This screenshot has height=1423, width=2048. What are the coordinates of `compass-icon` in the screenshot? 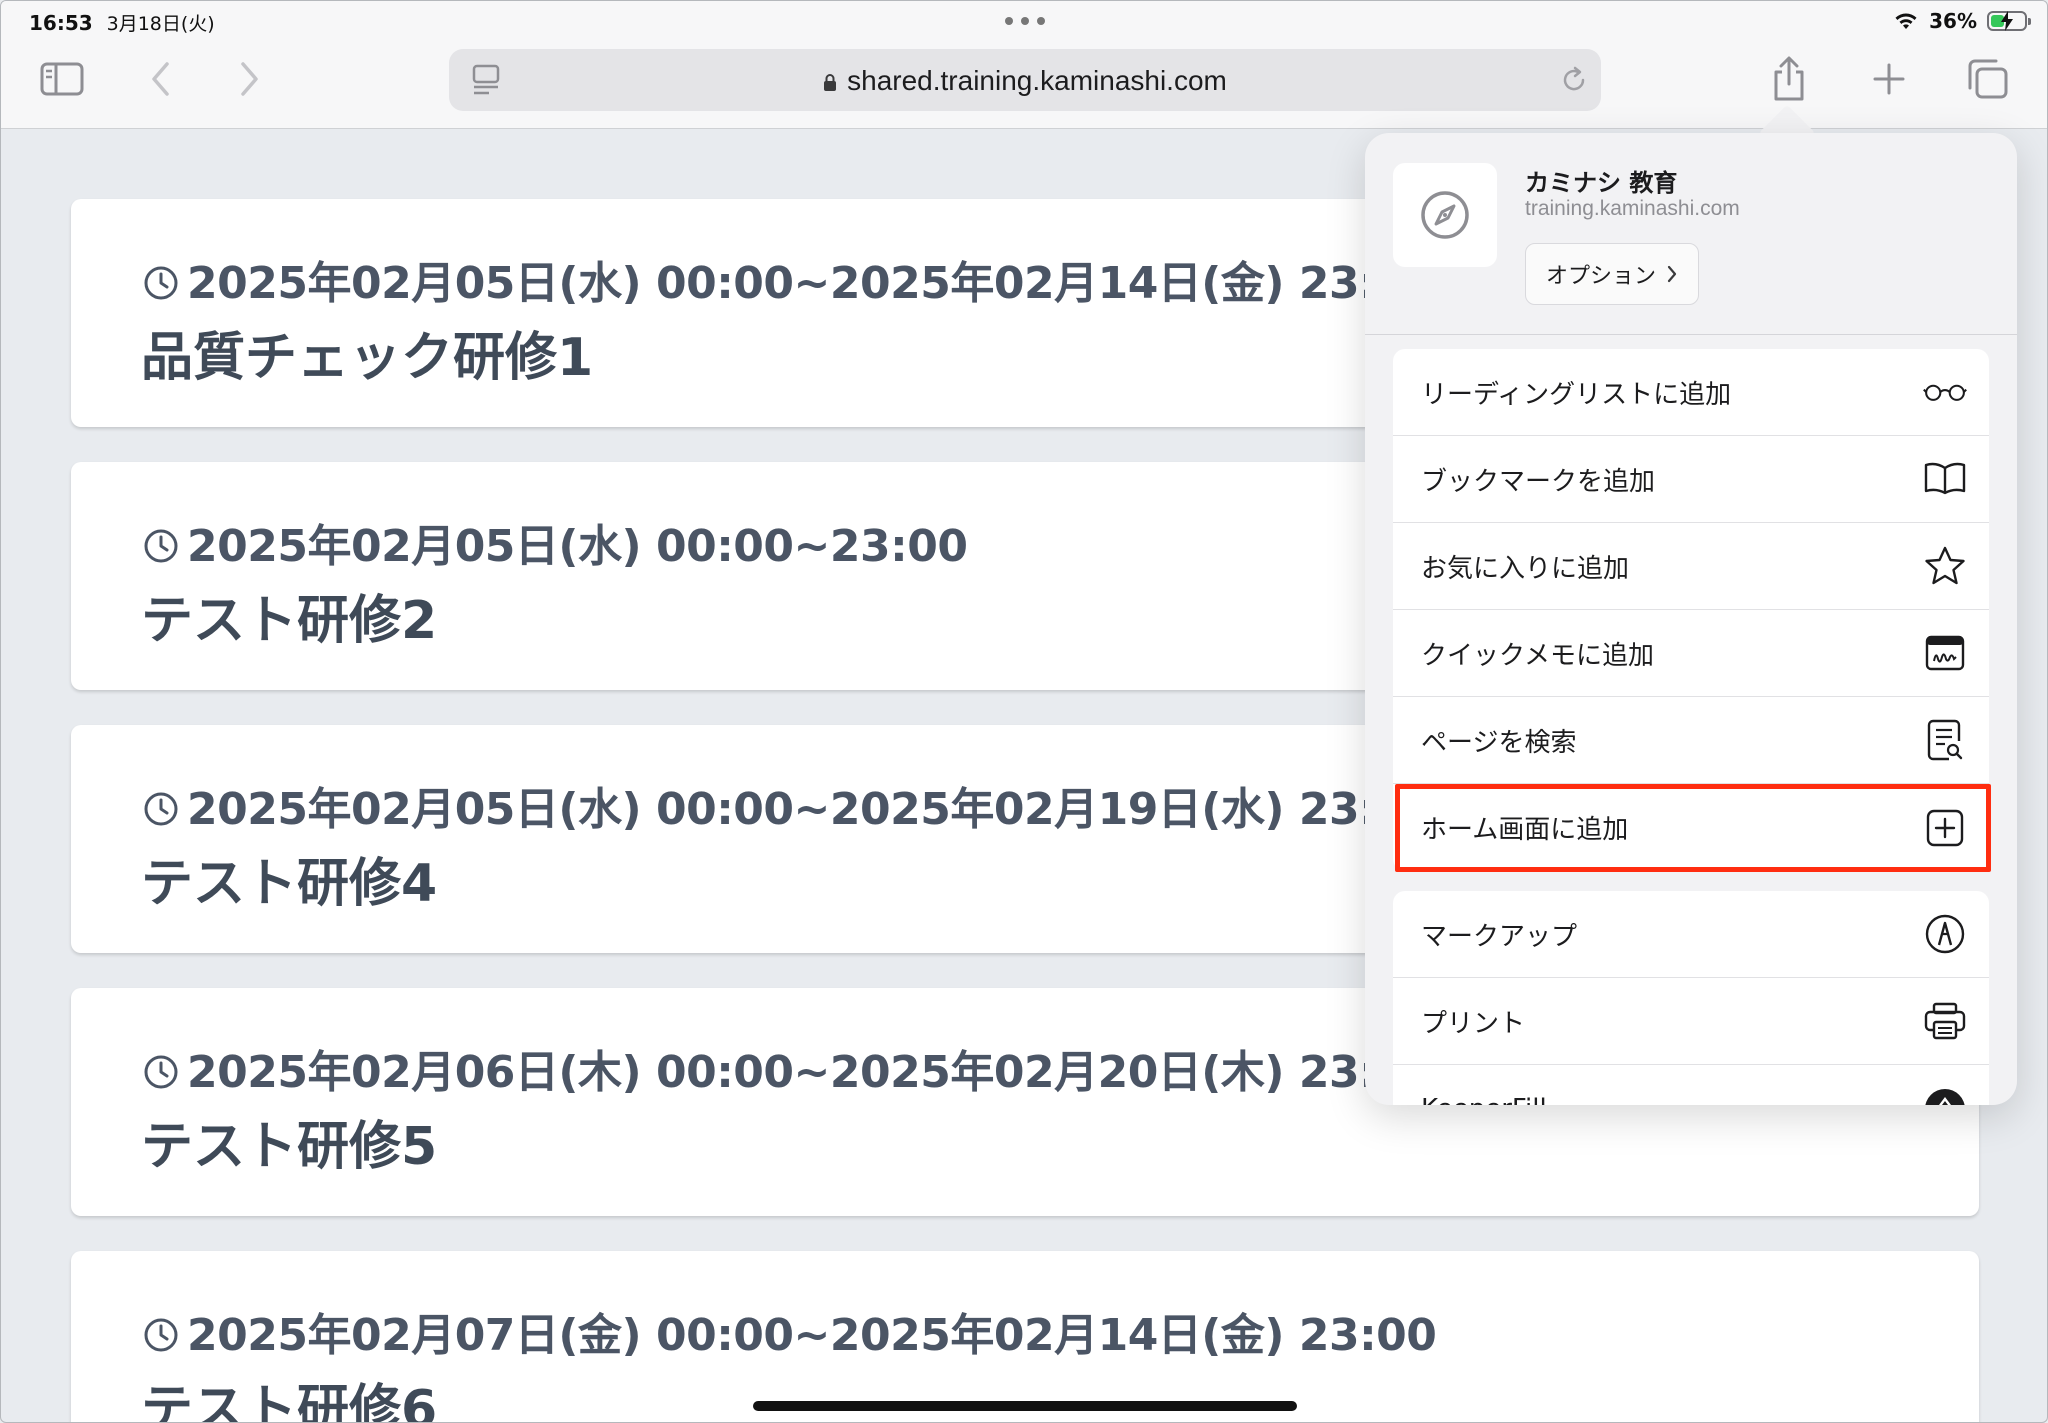 It's located at (1445, 215).